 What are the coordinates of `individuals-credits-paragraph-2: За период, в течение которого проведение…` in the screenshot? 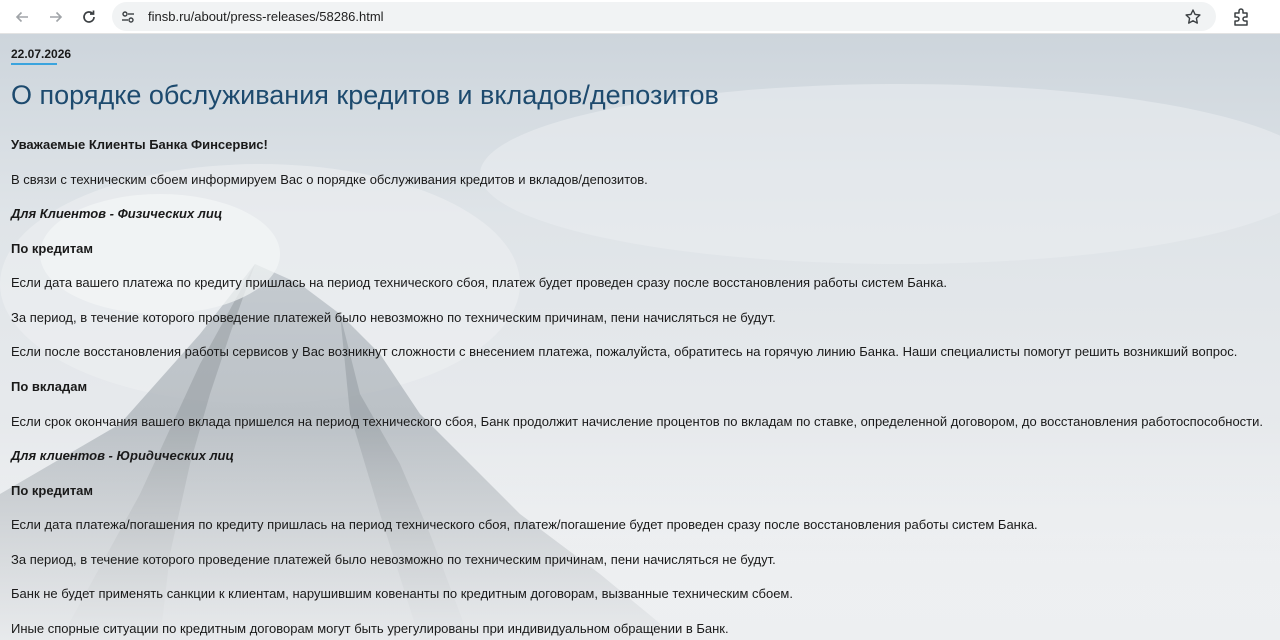 It's located at (393, 317).